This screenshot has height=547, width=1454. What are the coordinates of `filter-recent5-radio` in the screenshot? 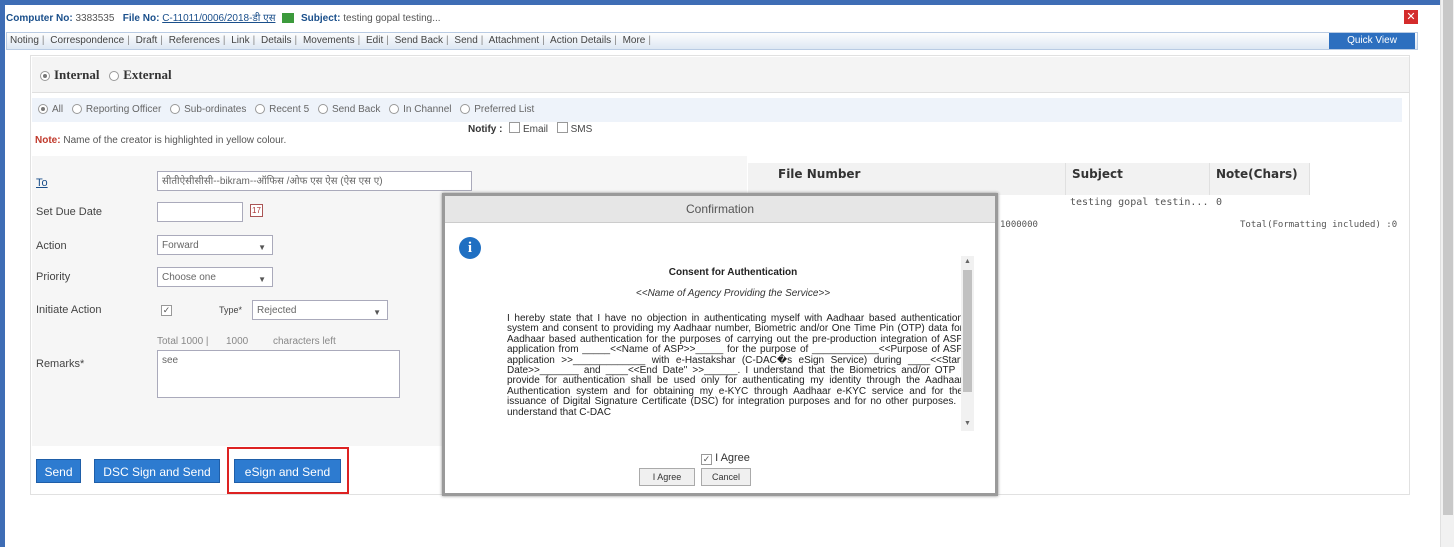 It's located at (260, 109).